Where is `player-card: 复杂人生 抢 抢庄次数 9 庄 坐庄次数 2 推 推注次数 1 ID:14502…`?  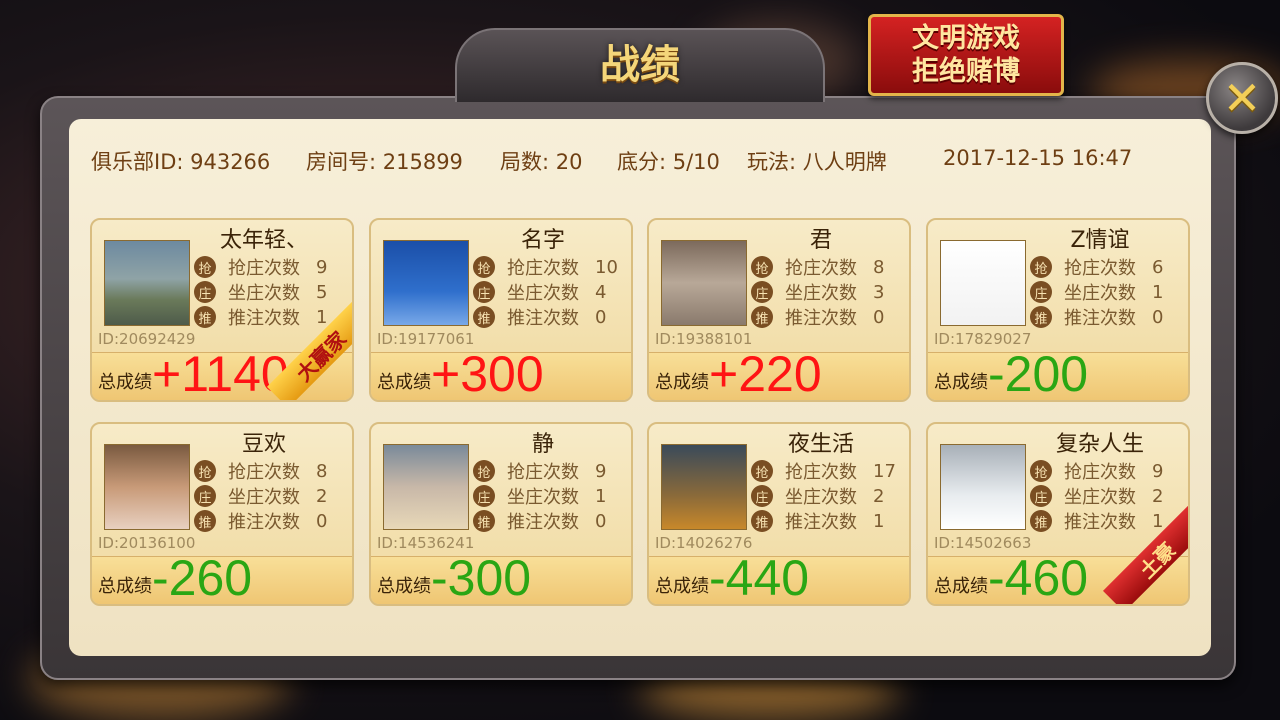
player-card: 复杂人生 抢 抢庄次数 9 庄 坐庄次数 2 推 推注次数 1 ID:14502… is located at coordinates (1058, 514).